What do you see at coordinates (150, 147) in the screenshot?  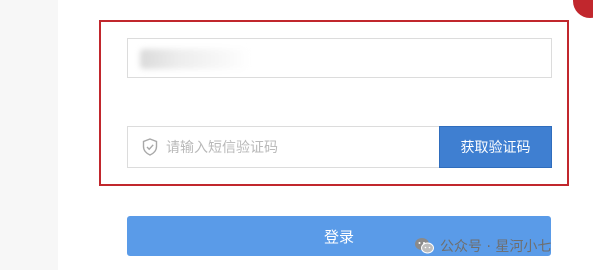 I see `shield-icon` at bounding box center [150, 147].